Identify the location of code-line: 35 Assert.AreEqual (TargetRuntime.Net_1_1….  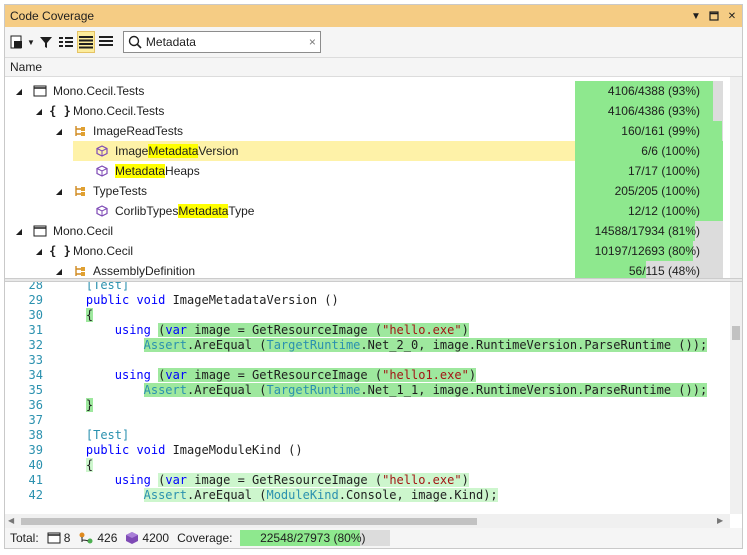
(367, 390).